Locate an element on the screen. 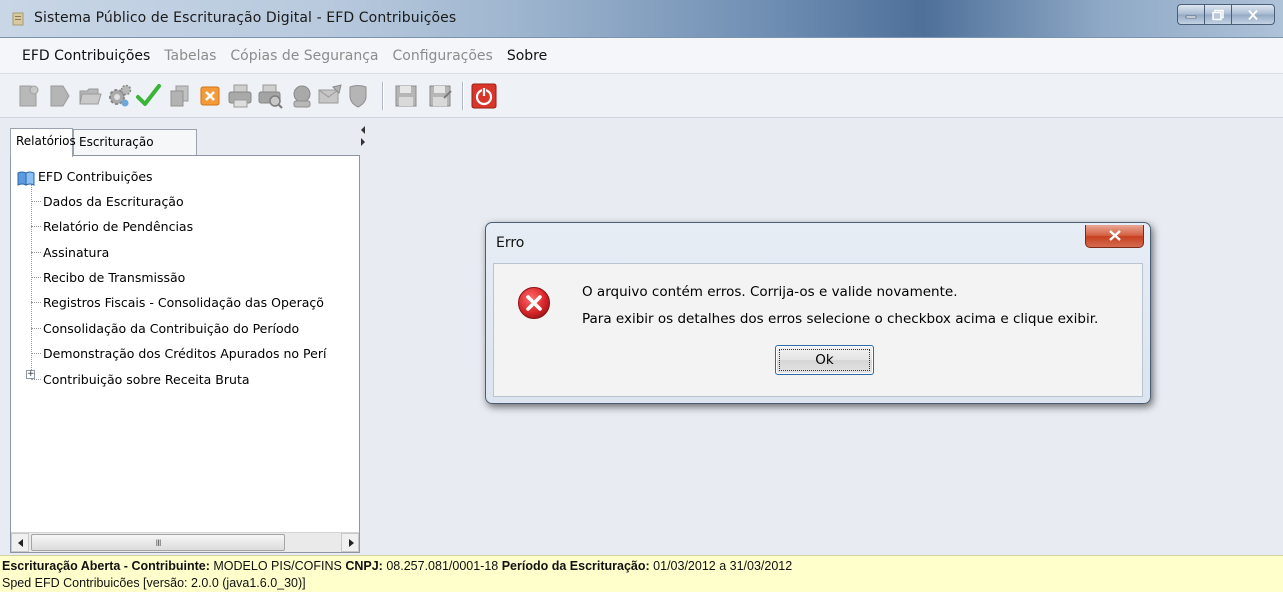 The height and width of the screenshot is (592, 1283). new-document-icon is located at coordinates (28, 96).